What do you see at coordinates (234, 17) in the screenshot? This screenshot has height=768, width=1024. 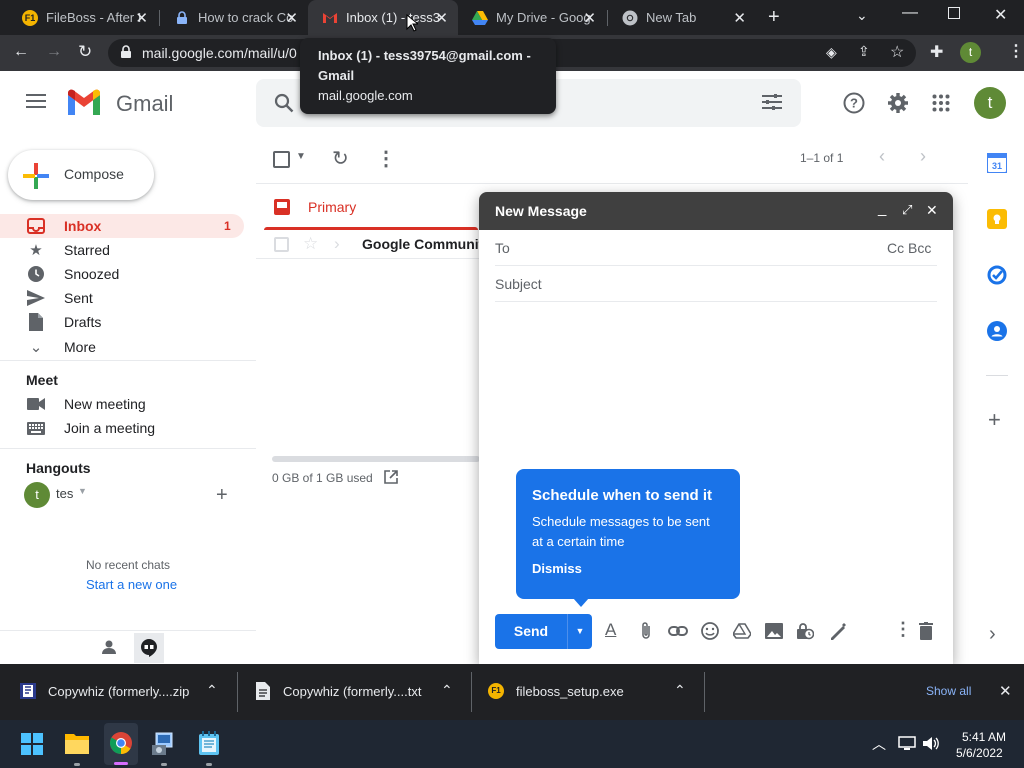 I see `browser-tab-how-to-crack: How to crack Co ✕` at bounding box center [234, 17].